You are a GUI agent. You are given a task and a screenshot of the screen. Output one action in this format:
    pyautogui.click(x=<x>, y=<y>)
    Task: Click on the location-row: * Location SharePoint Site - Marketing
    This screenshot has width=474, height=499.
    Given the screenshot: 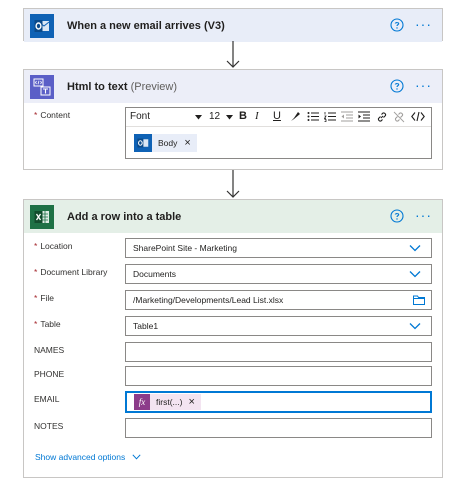 What is the action you would take?
    pyautogui.click(x=233, y=248)
    